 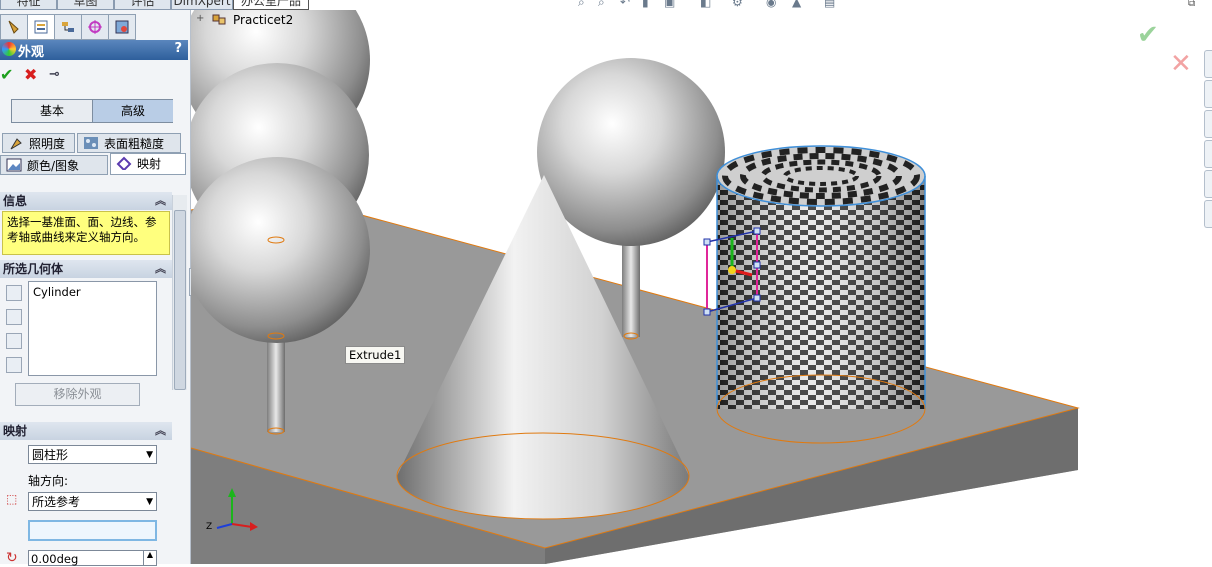 What do you see at coordinates (219, 19) in the screenshot?
I see `part-icon` at bounding box center [219, 19].